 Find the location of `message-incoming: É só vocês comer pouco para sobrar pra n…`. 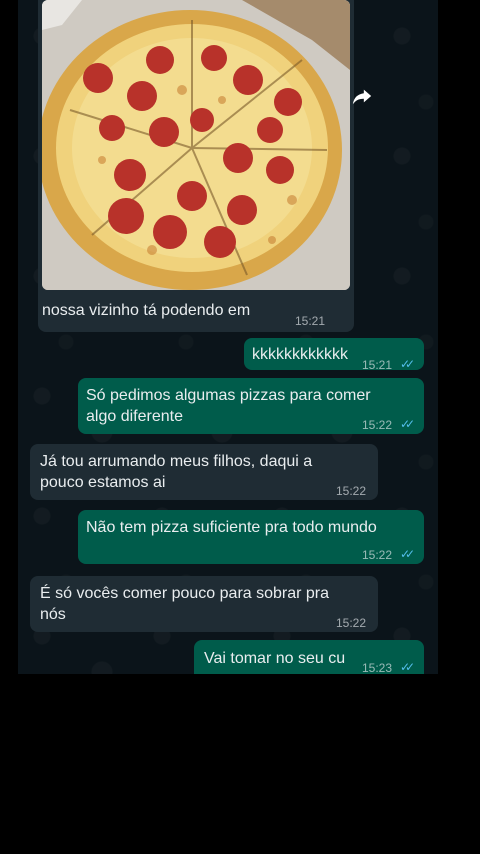

message-incoming: É só vocês comer pouco para sobrar pra n… is located at coordinates (204, 604).